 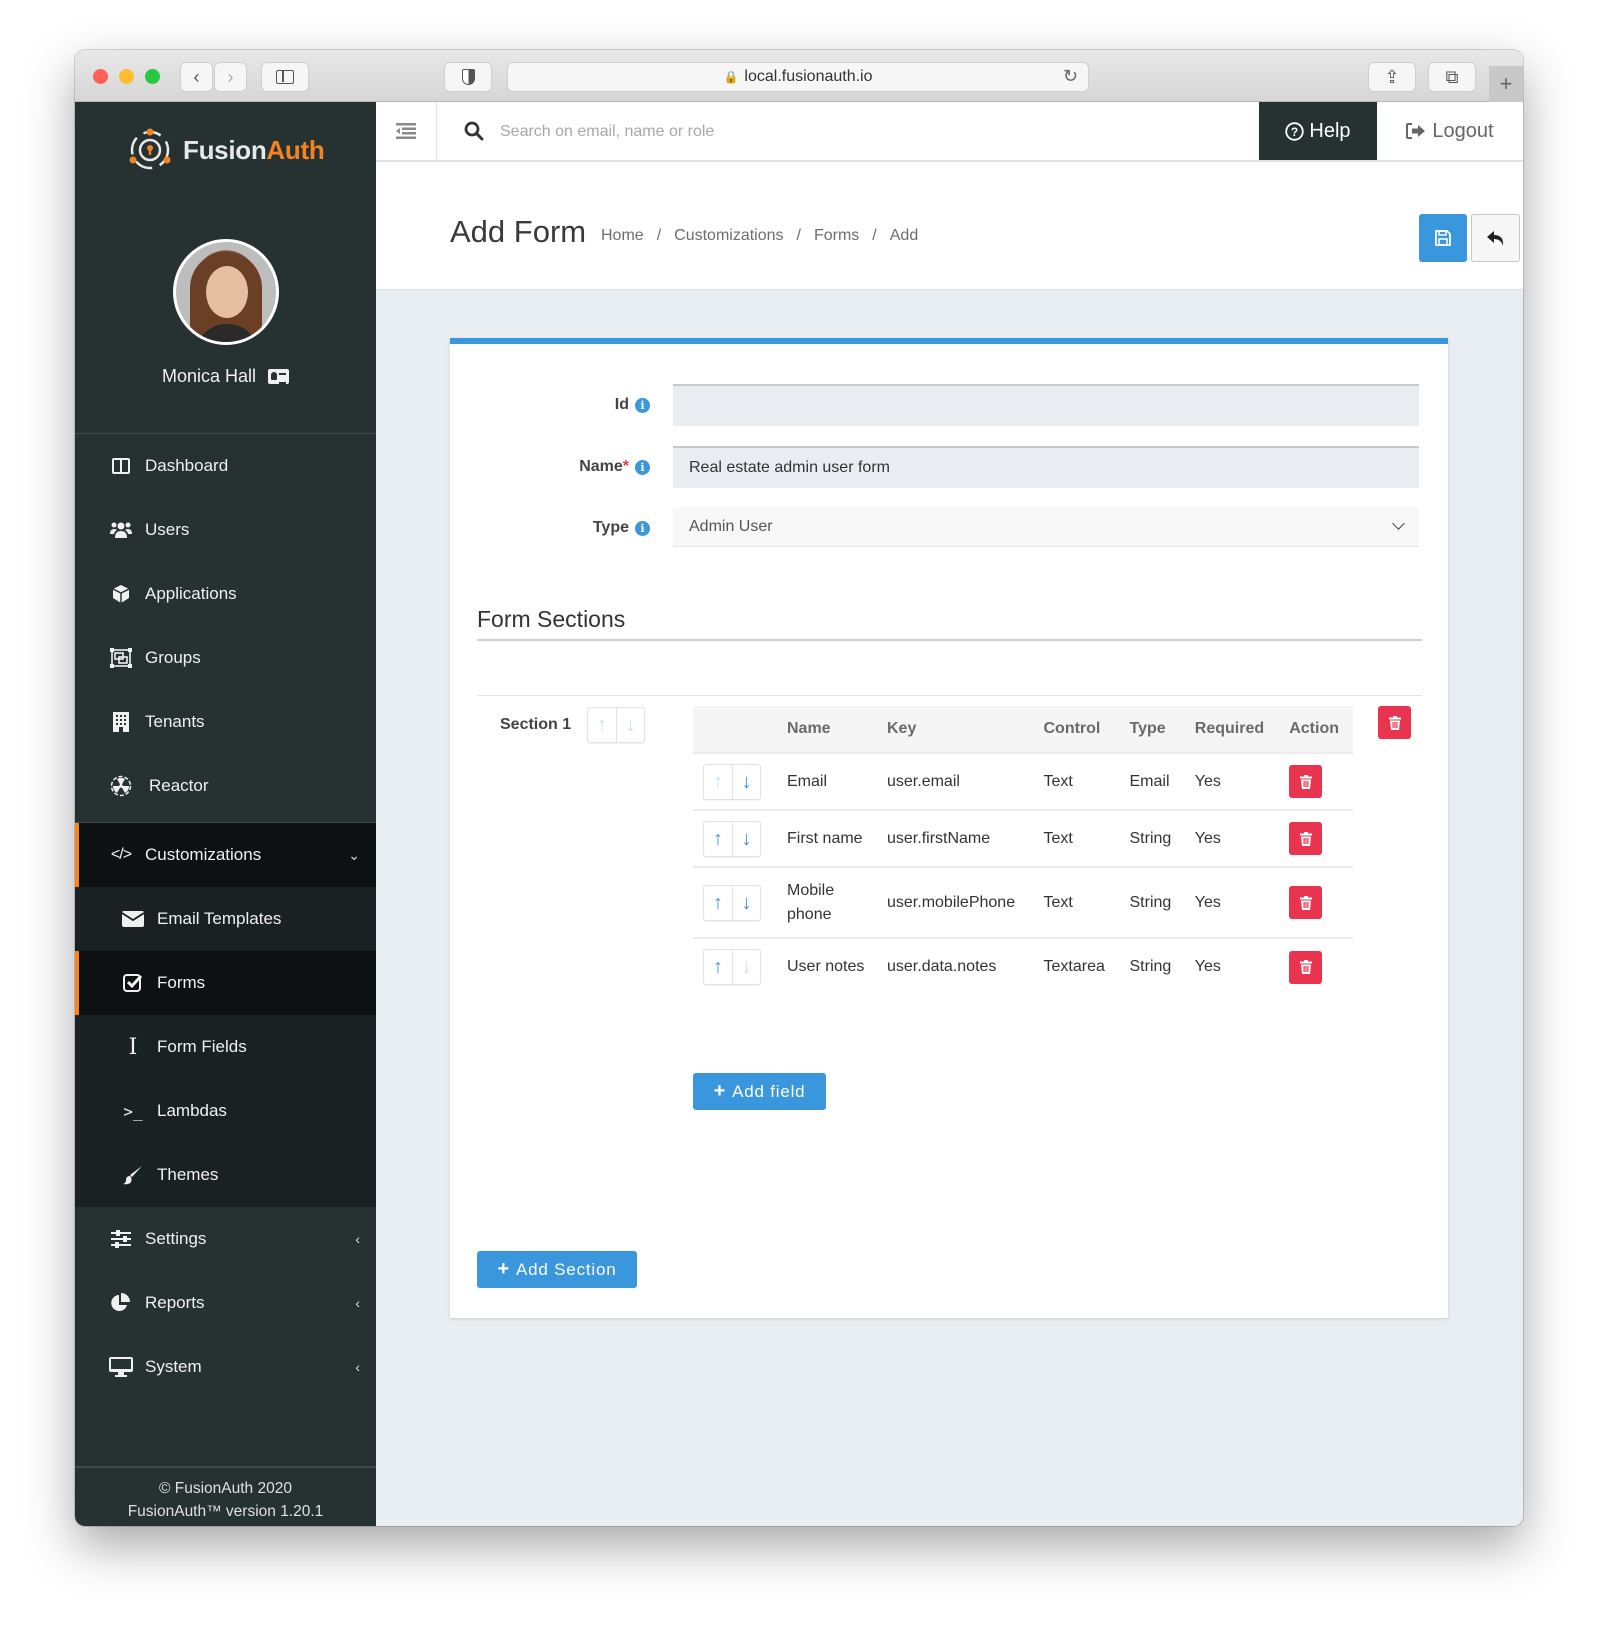 What do you see at coordinates (728, 235) in the screenshot?
I see `breadcrumb-customizations: Customizations` at bounding box center [728, 235].